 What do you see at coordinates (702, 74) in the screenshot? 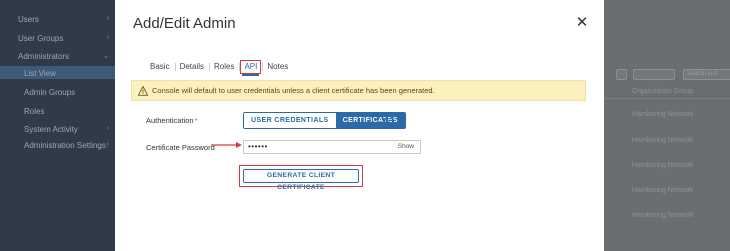
I see `search-placeholder: Search List` at bounding box center [702, 74].